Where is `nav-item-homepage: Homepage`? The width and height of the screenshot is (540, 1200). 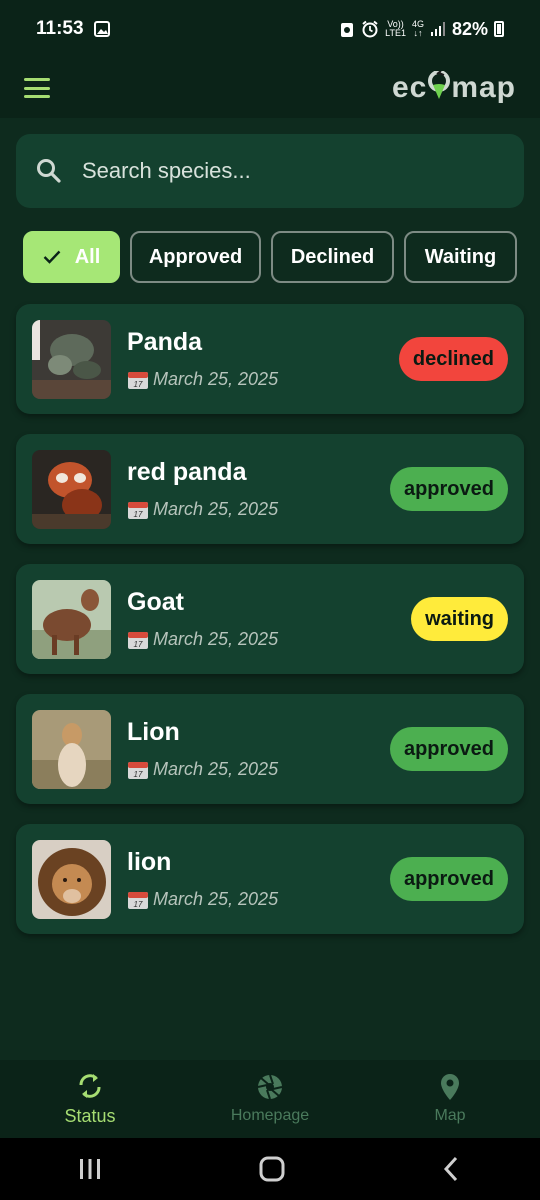
nav-item-homepage: Homepage is located at coordinates (270, 1099).